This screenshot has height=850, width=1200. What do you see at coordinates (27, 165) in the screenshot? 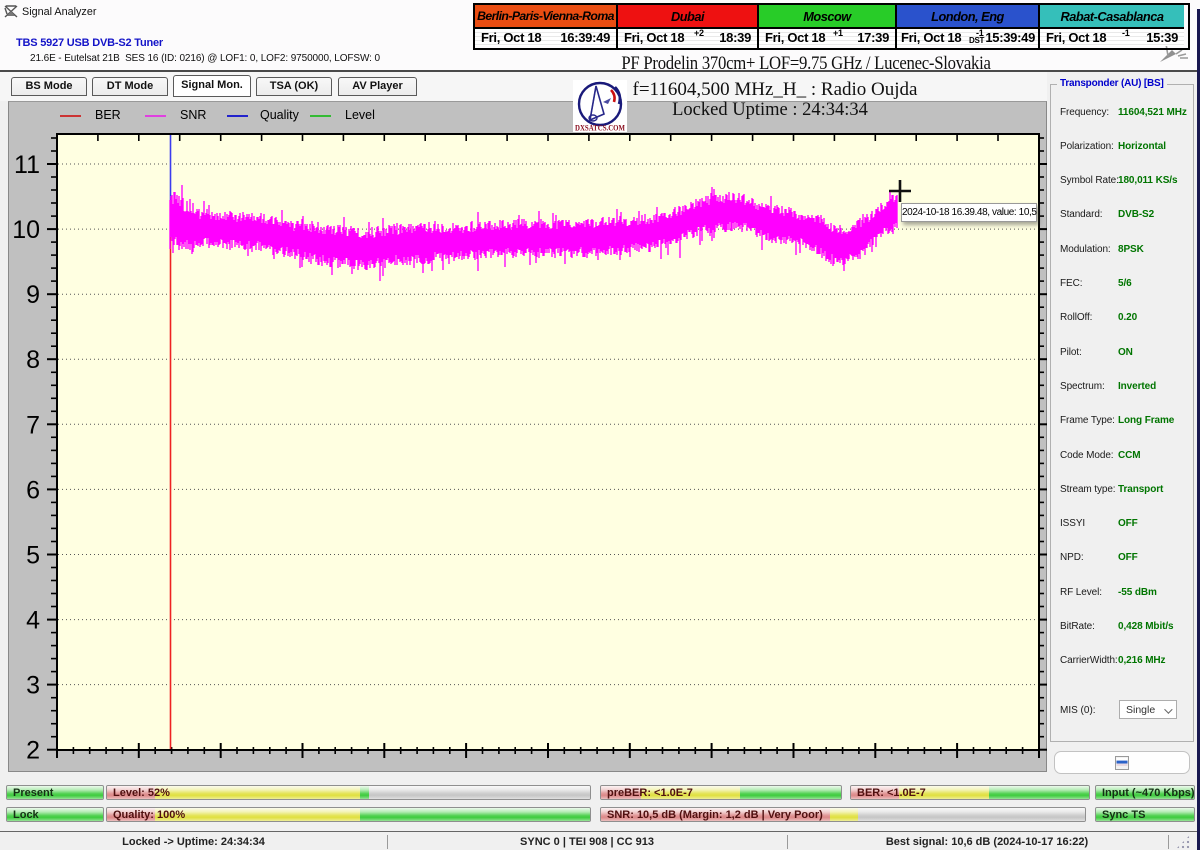
I see `svg-text: 11` at bounding box center [27, 165].